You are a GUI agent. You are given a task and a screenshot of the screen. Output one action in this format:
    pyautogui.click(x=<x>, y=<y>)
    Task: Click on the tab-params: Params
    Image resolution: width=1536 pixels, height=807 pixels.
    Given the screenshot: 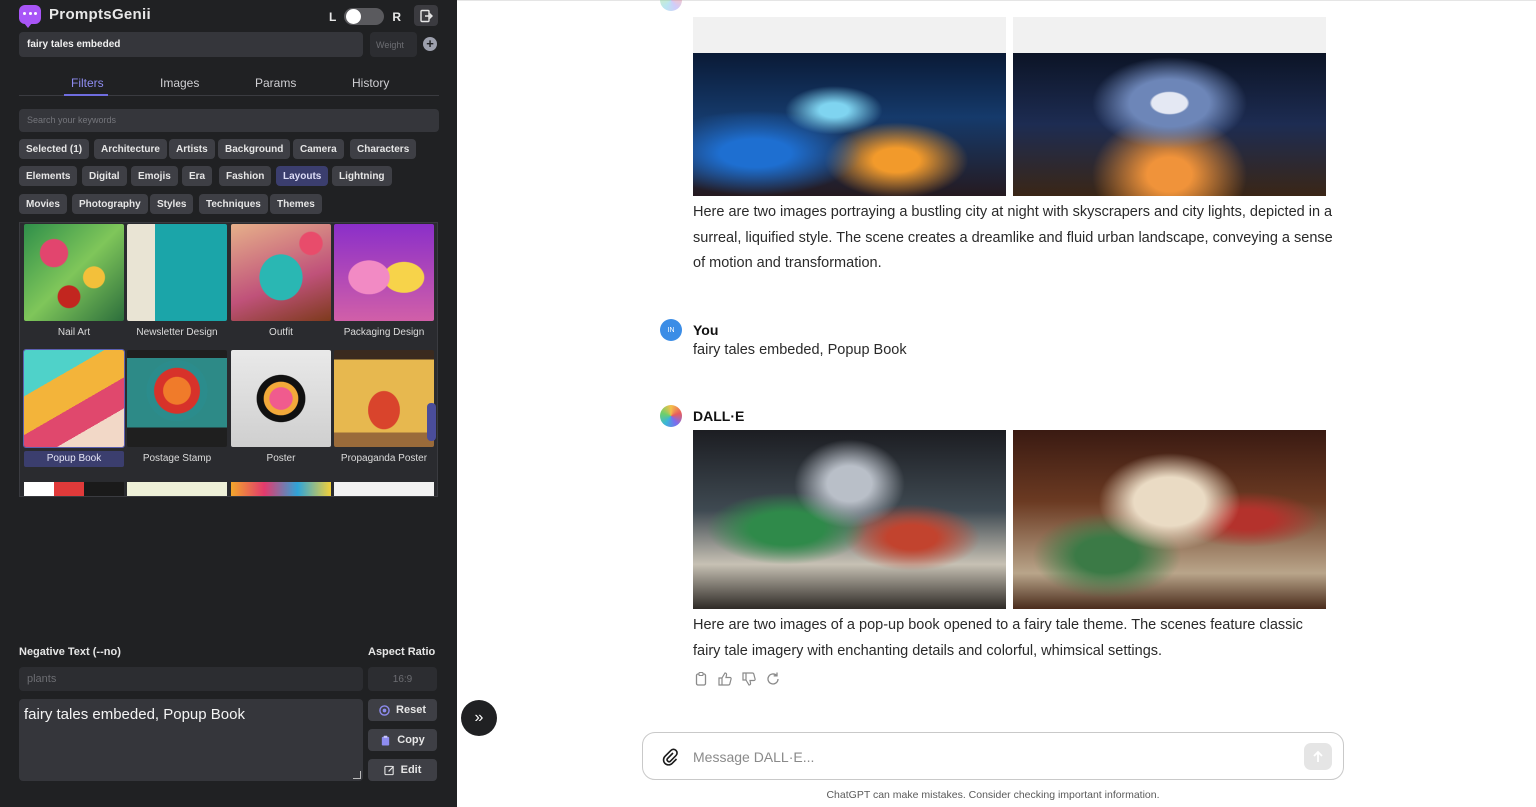 What is the action you would take?
    pyautogui.click(x=275, y=83)
    